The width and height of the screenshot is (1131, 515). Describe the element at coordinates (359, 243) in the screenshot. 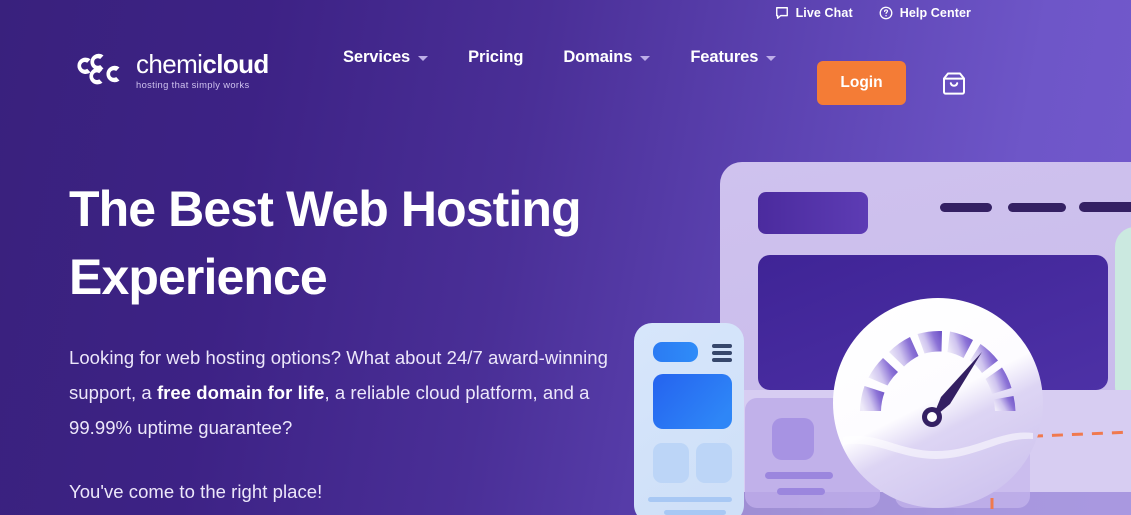

I see `page-title: The Best Web Hosting Experience` at that location.